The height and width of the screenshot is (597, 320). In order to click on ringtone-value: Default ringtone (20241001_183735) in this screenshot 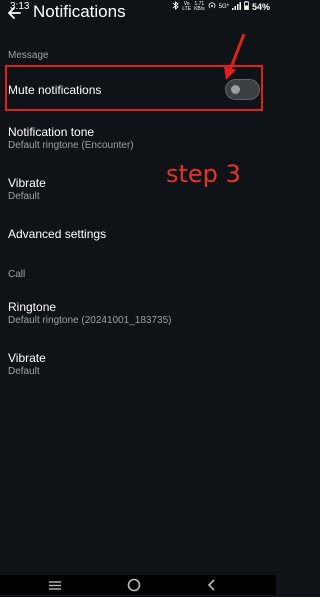, I will do `click(90, 320)`.